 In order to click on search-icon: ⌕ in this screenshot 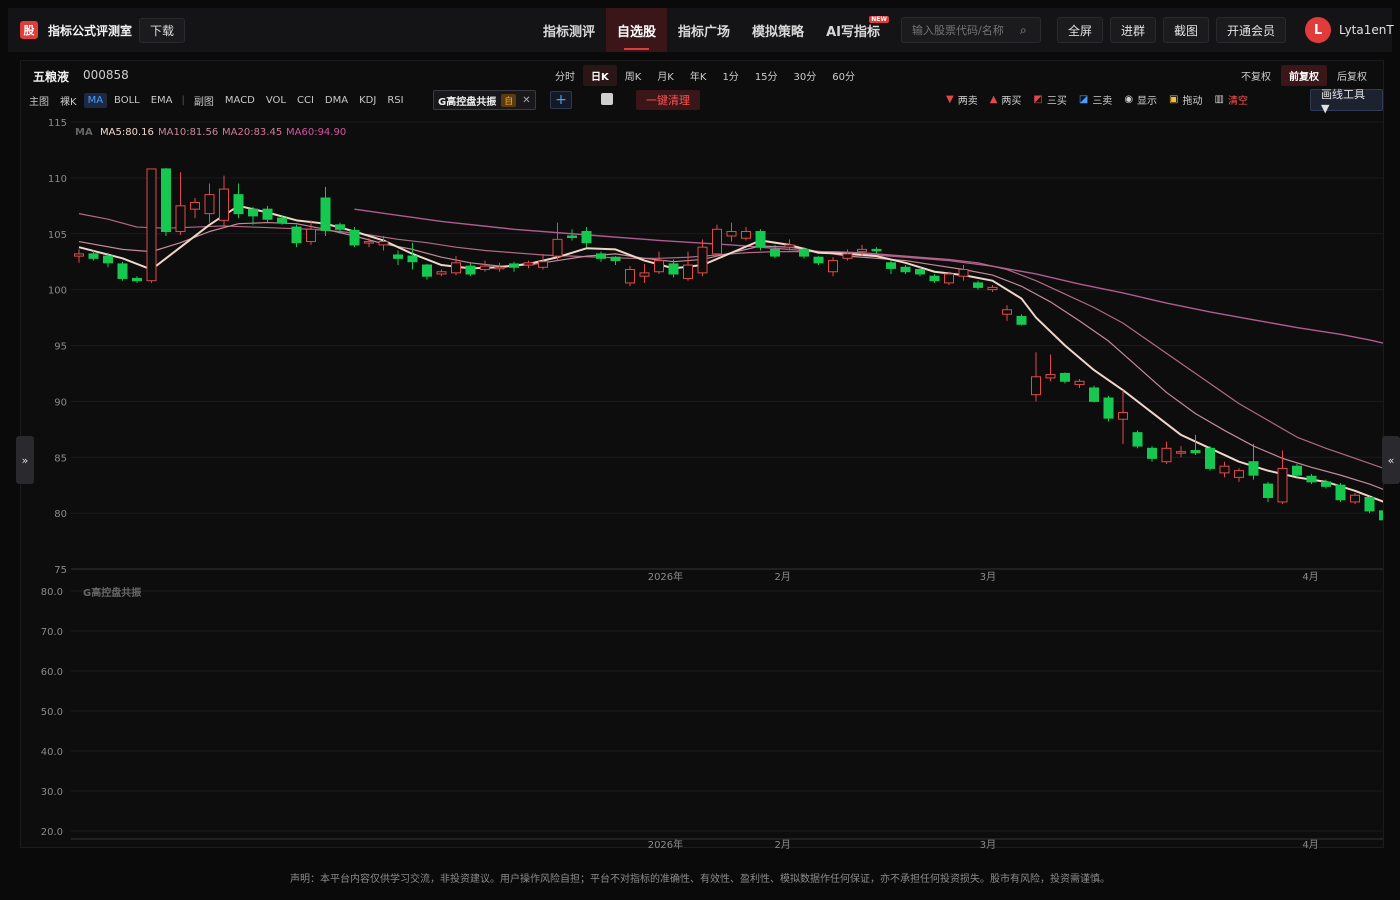, I will do `click(1023, 30)`.